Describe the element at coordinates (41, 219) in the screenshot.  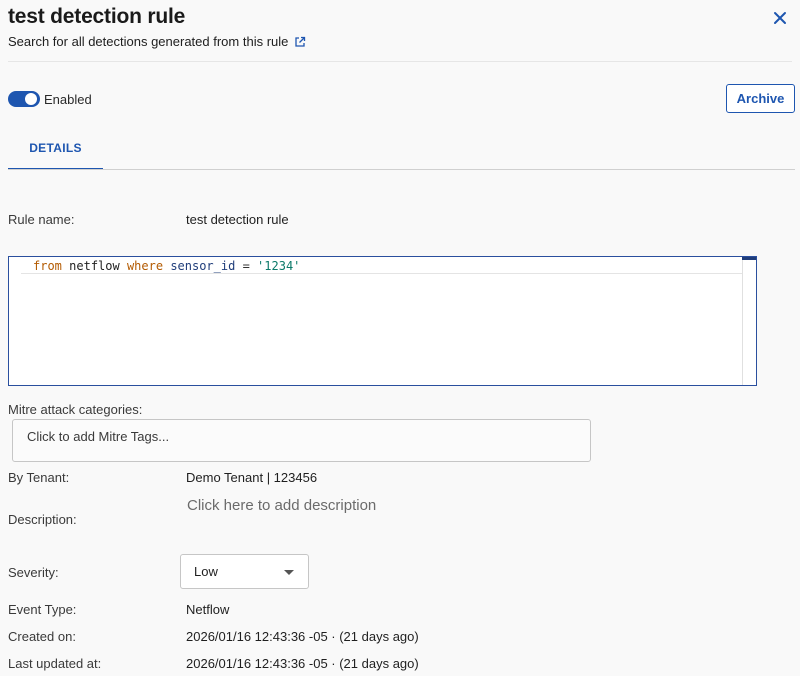
I see `rule-name-label: Rule name:` at that location.